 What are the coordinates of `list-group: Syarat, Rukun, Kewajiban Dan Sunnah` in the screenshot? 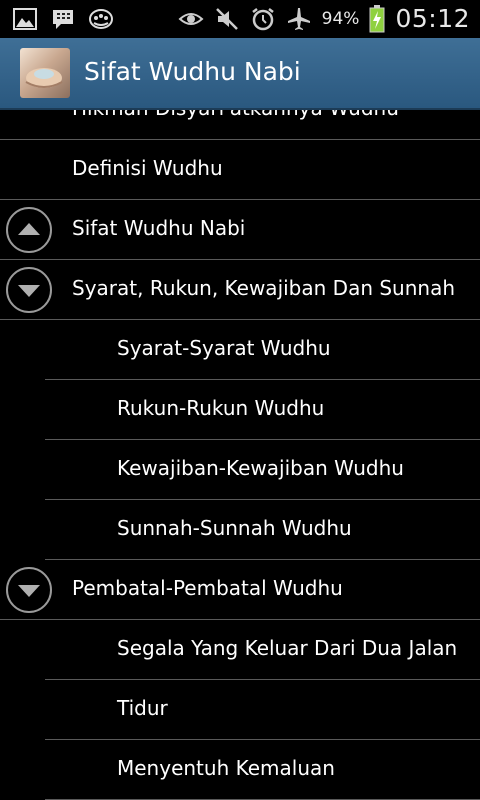 It's located at (240, 290).